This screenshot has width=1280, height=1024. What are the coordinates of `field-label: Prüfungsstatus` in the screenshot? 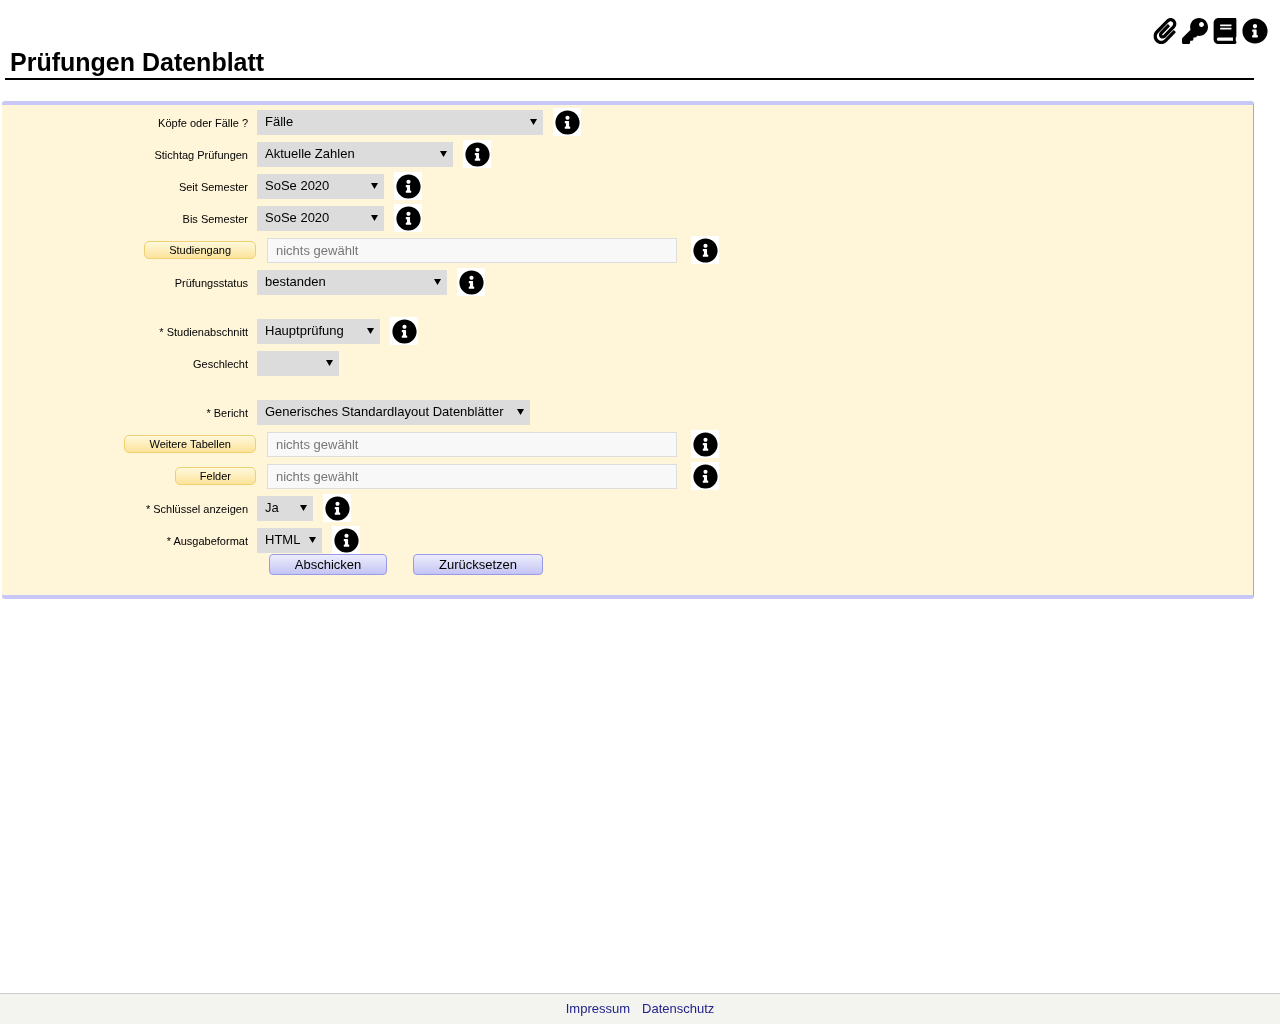 It's located at (211, 283).